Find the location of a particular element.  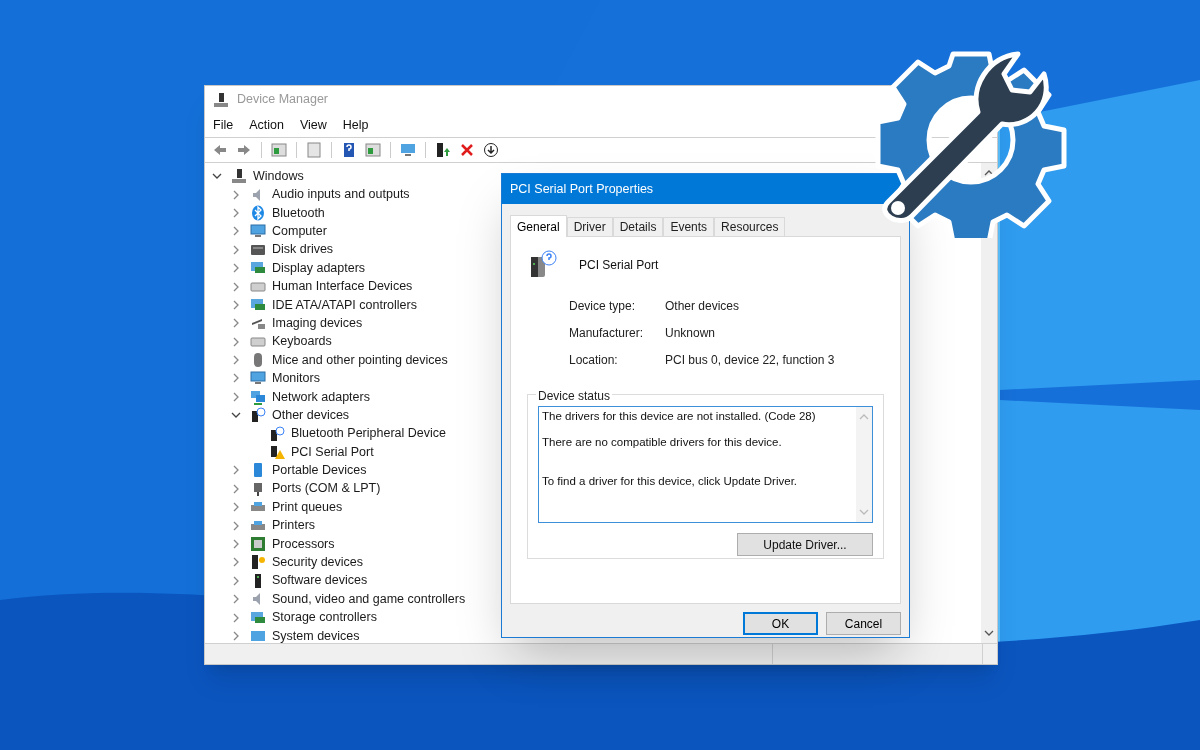

property-value: Other devices is located at coordinates (702, 306).